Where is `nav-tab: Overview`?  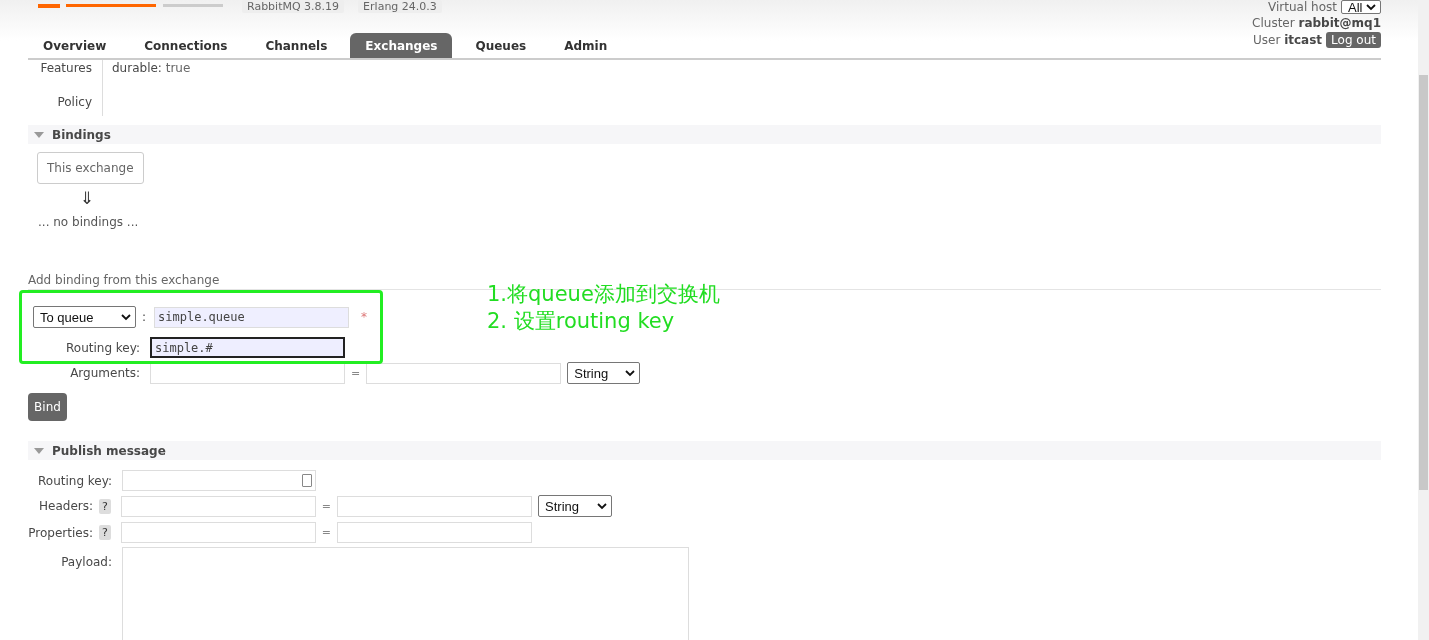 nav-tab: Overview is located at coordinates (75, 45).